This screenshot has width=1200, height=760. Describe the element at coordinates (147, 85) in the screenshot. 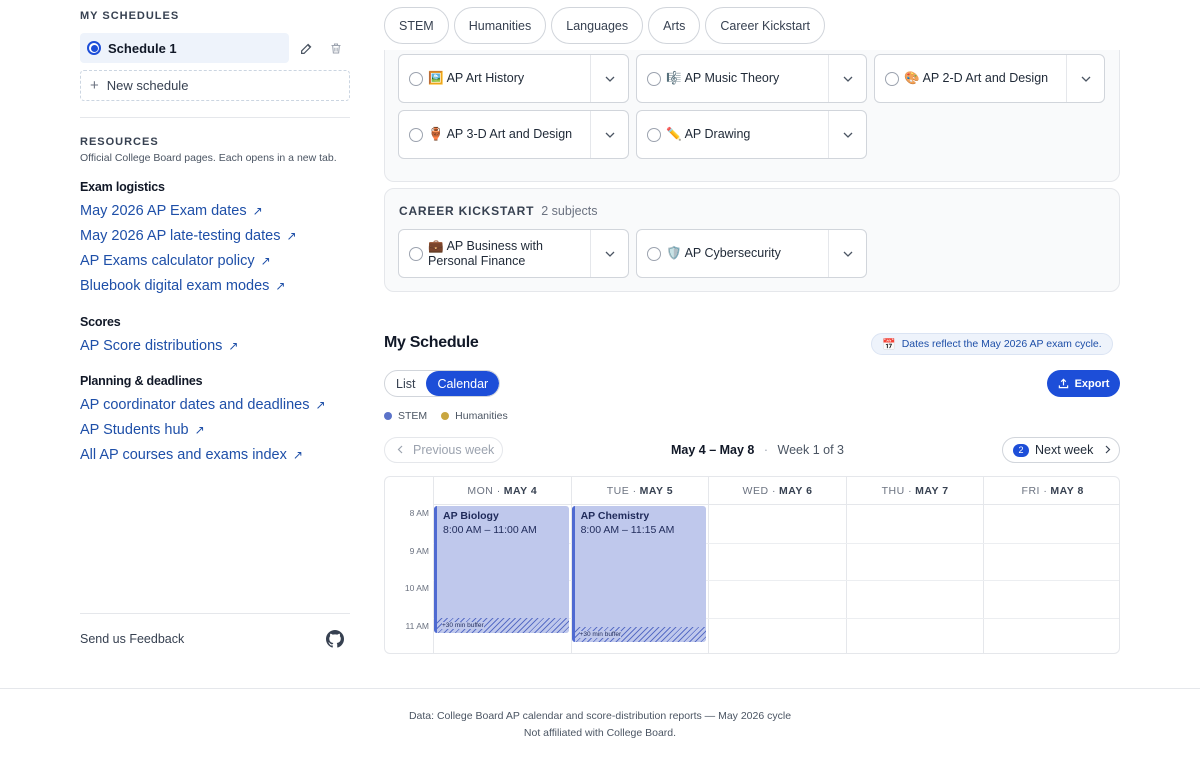

I see `new-schedule-label: New schedule` at that location.